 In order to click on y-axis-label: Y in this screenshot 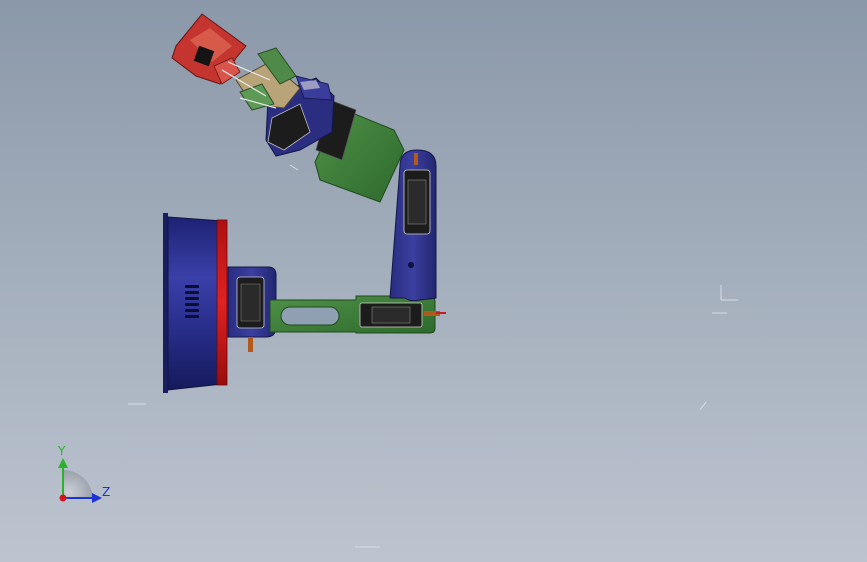, I will do `click(61, 451)`.